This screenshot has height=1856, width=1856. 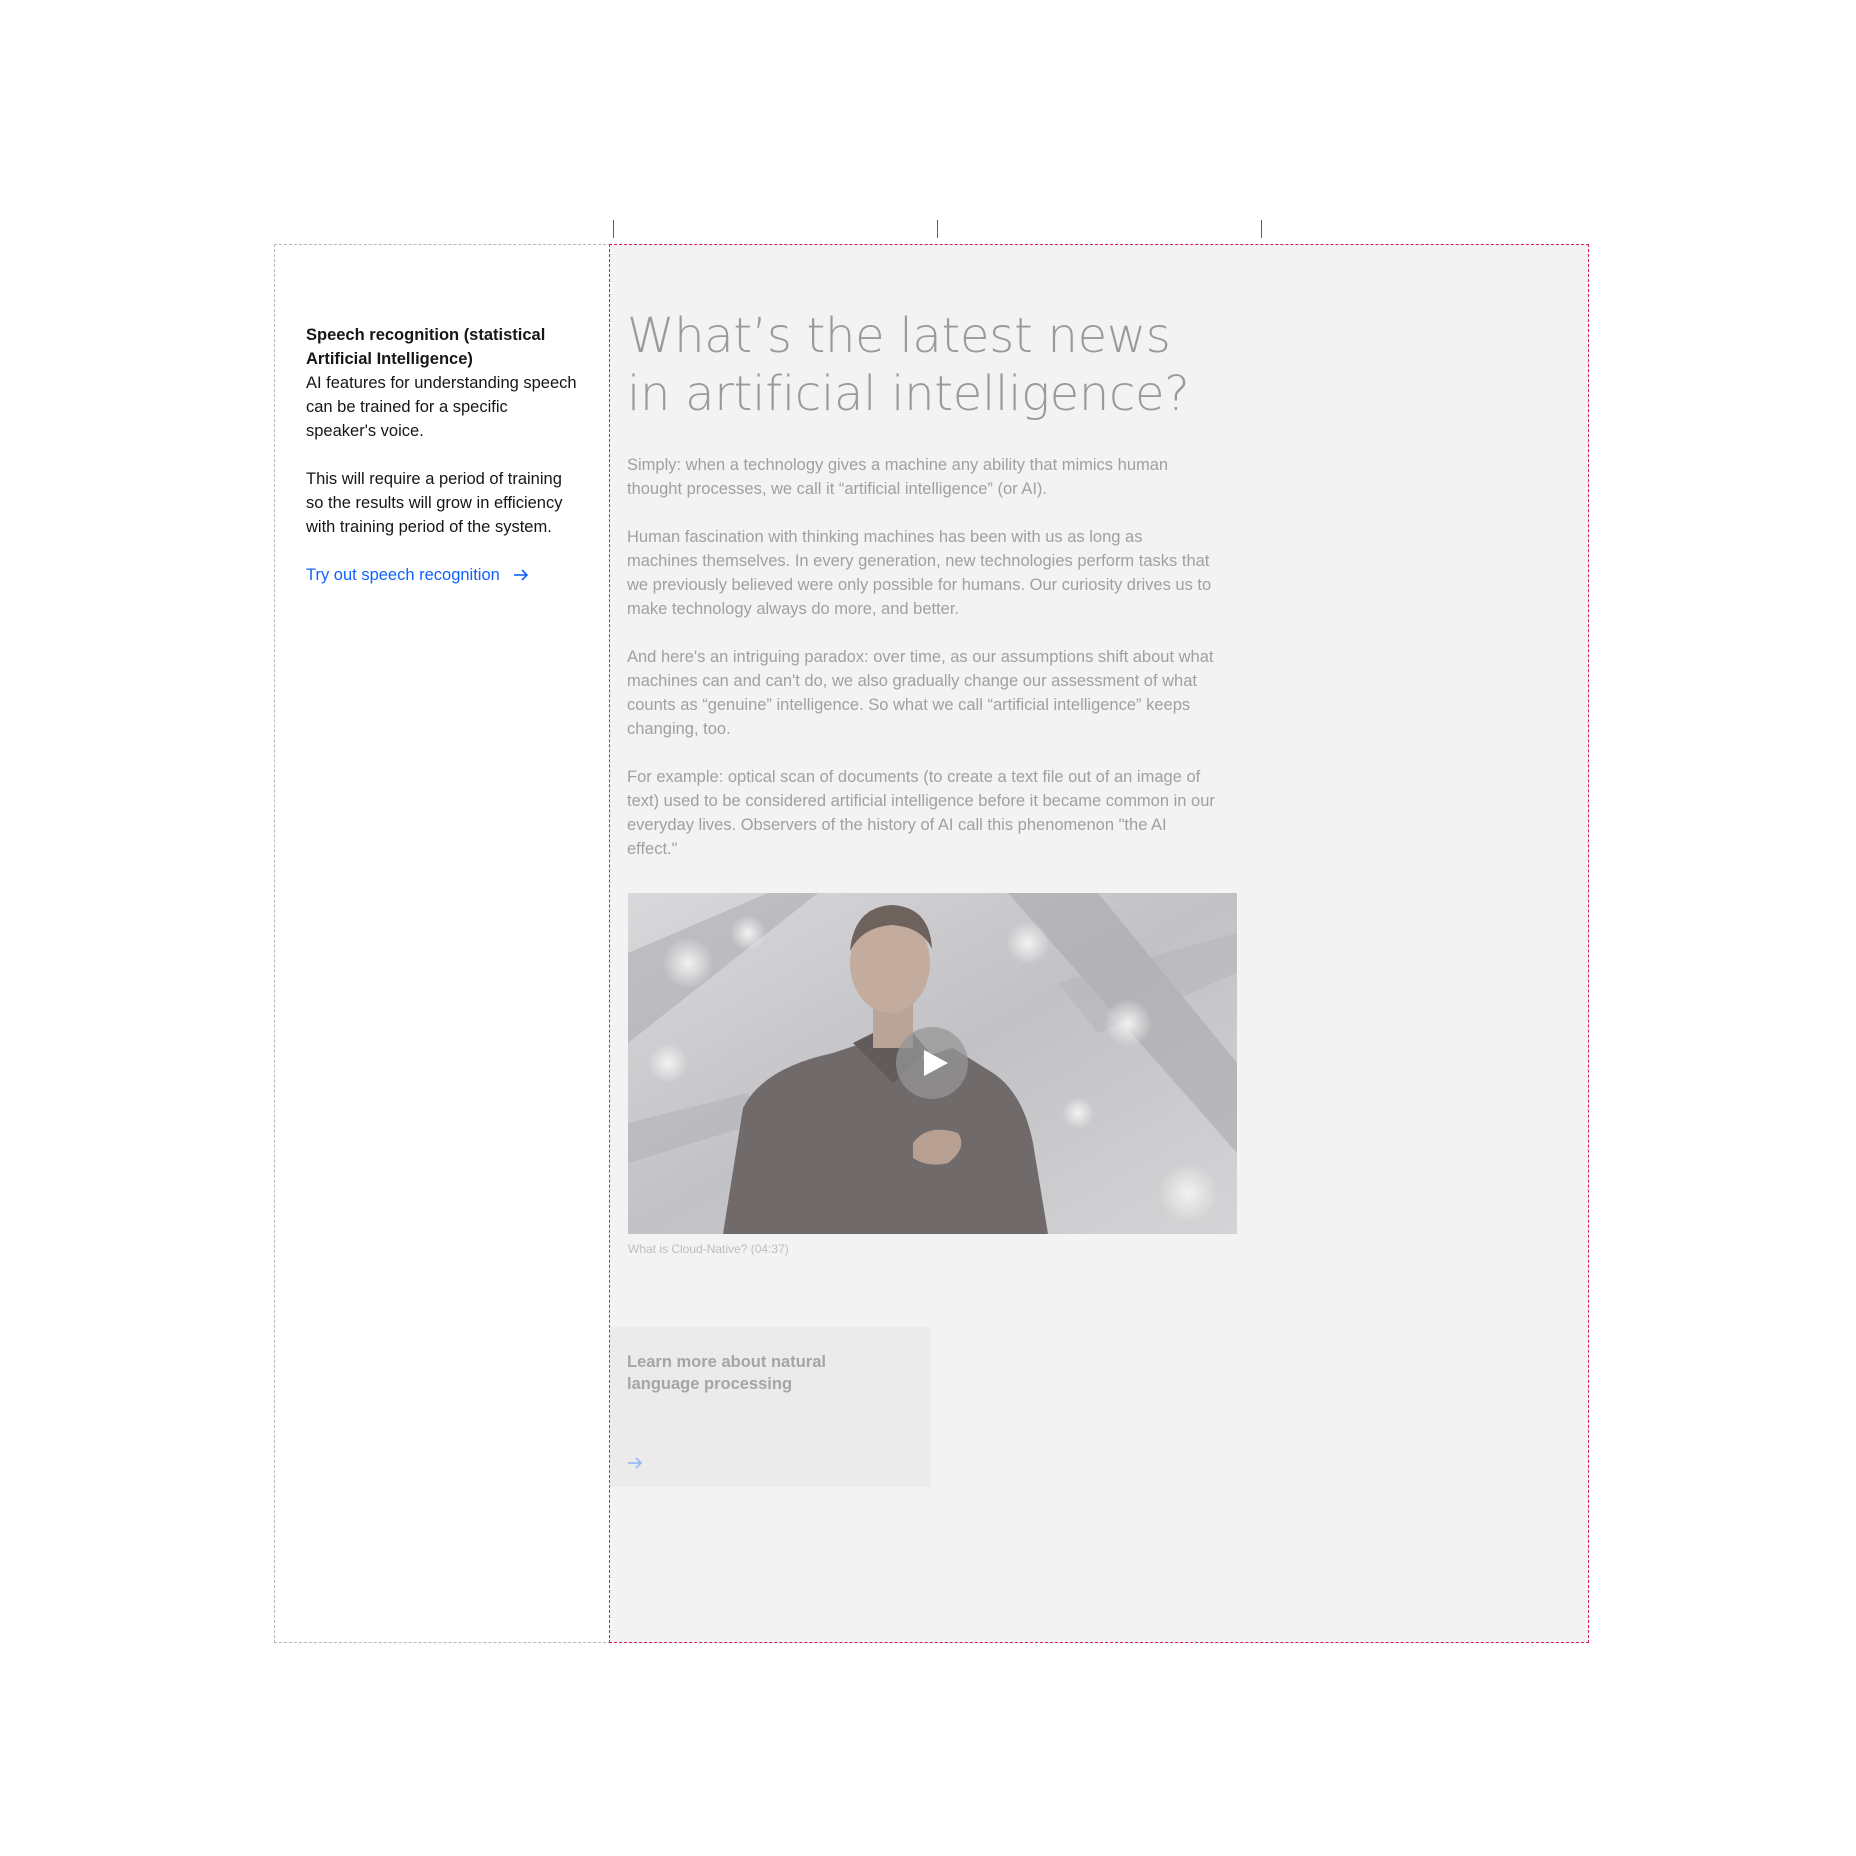 What do you see at coordinates (708, 1249) in the screenshot?
I see `video-caption: What is Cloud-Native? (04:37)` at bounding box center [708, 1249].